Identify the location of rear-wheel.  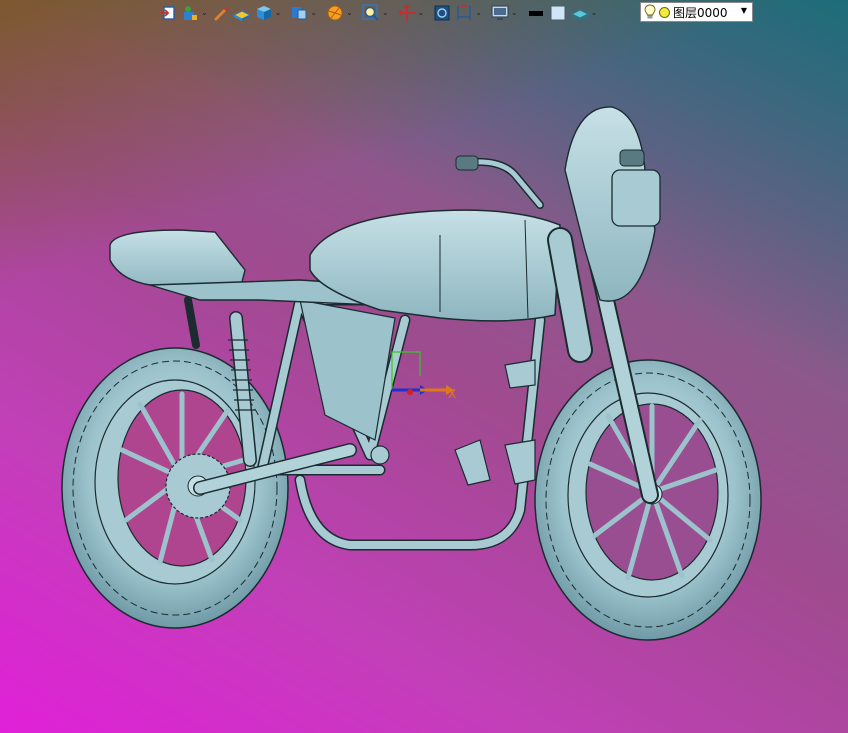
(175, 488).